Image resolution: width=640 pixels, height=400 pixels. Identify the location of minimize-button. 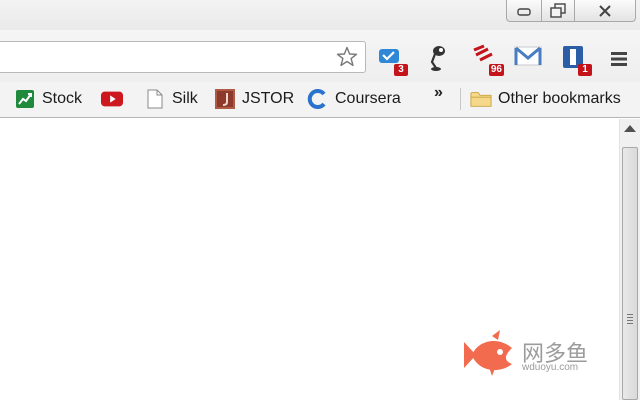
(524, 11).